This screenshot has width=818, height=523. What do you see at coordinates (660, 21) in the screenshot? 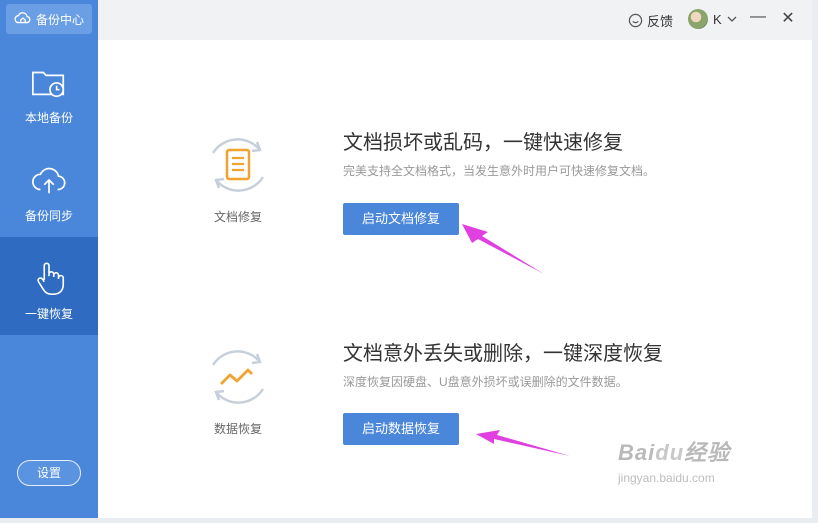
I see `feedback-label: 反馈` at bounding box center [660, 21].